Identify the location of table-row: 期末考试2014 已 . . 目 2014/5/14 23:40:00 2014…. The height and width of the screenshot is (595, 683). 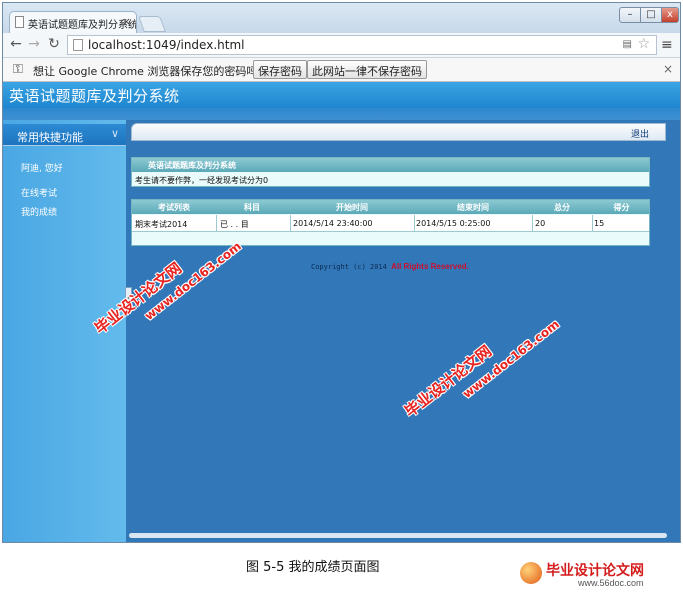
(390, 223).